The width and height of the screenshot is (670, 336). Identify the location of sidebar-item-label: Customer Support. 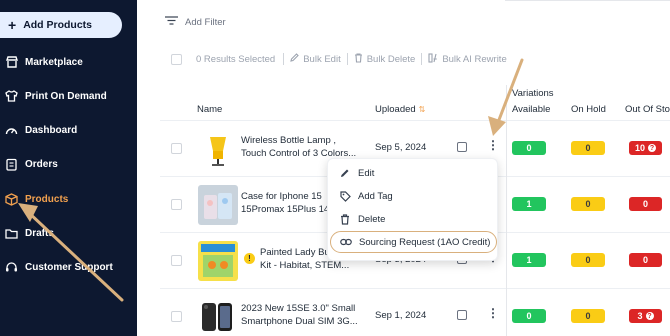
(69, 267).